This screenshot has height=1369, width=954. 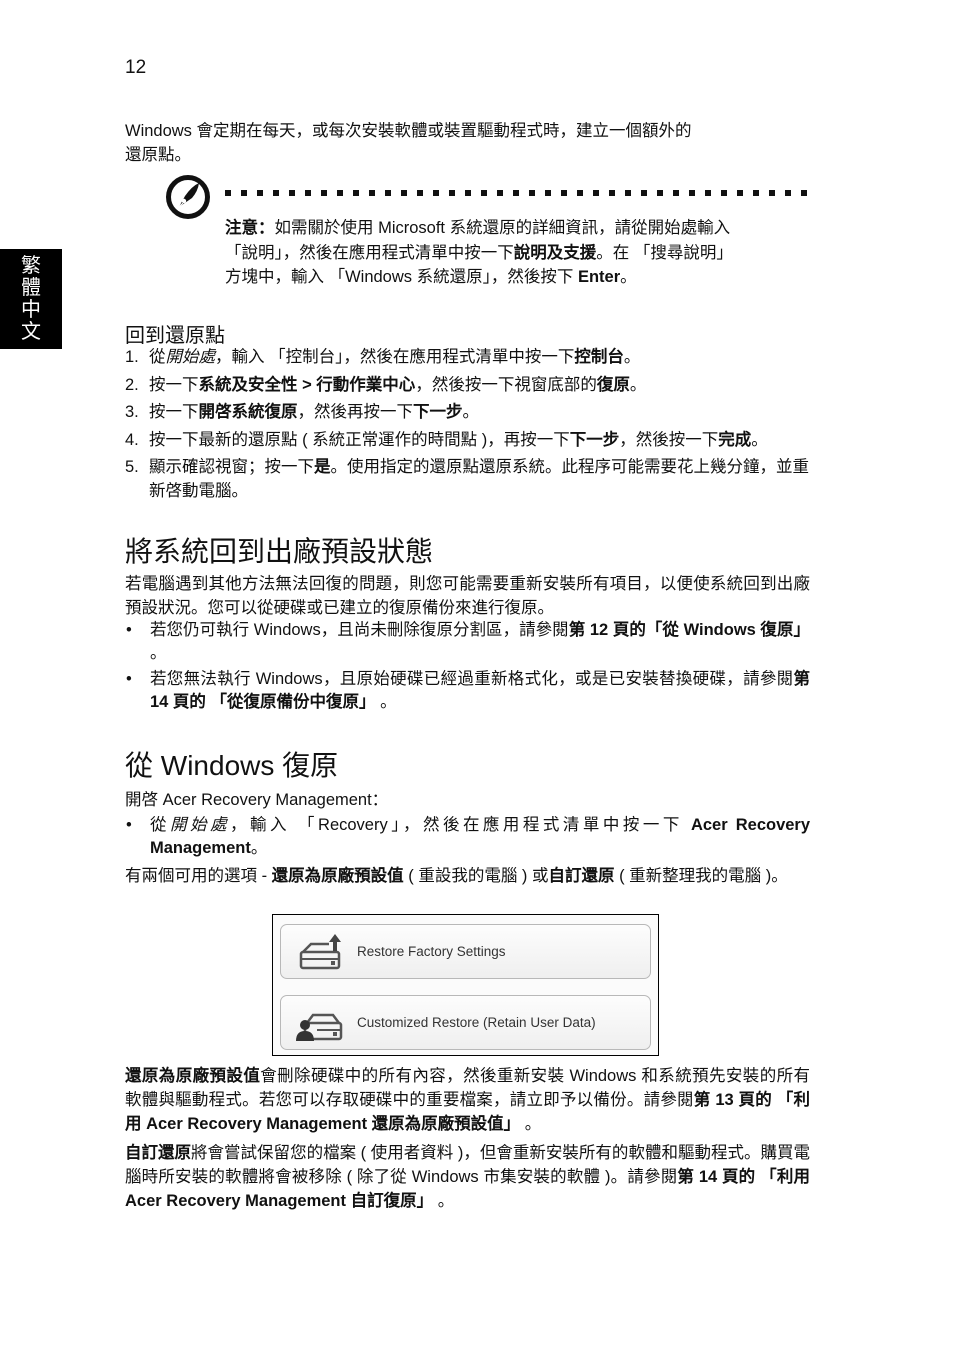 I want to click on restore-factory-settings-button: Restore Factory Settings, so click(x=465, y=951).